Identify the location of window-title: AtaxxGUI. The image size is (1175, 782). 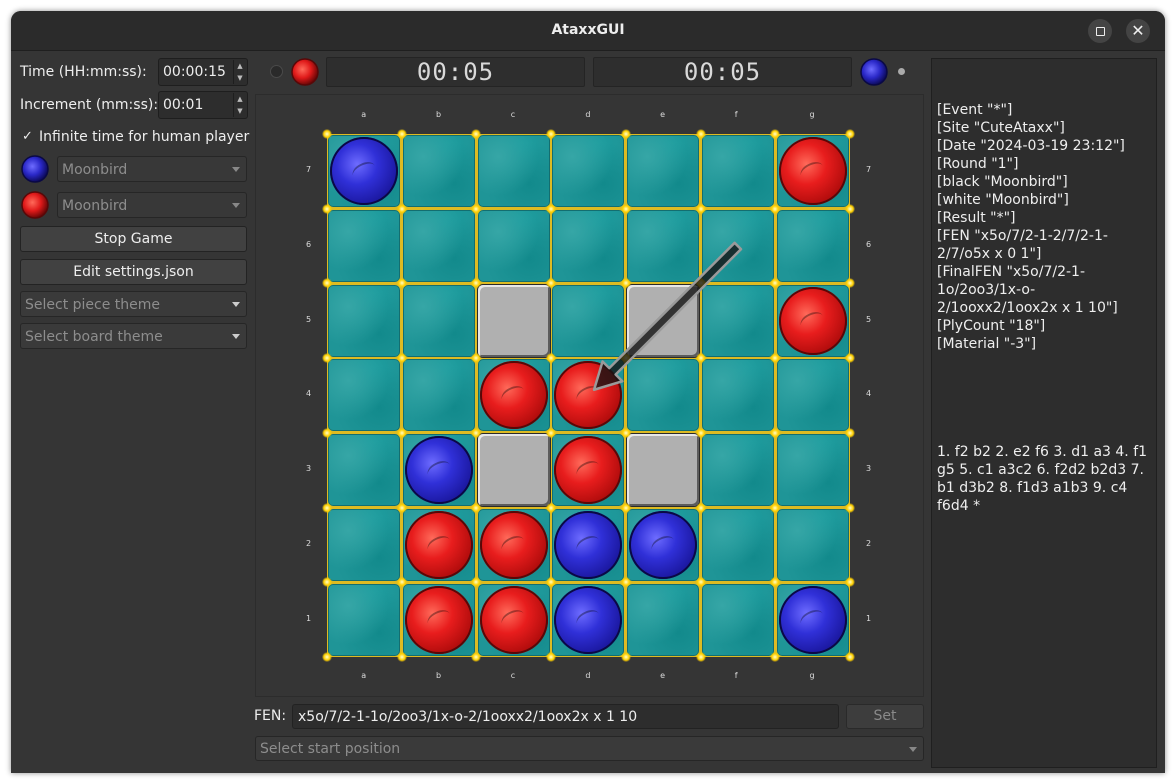
(588, 30).